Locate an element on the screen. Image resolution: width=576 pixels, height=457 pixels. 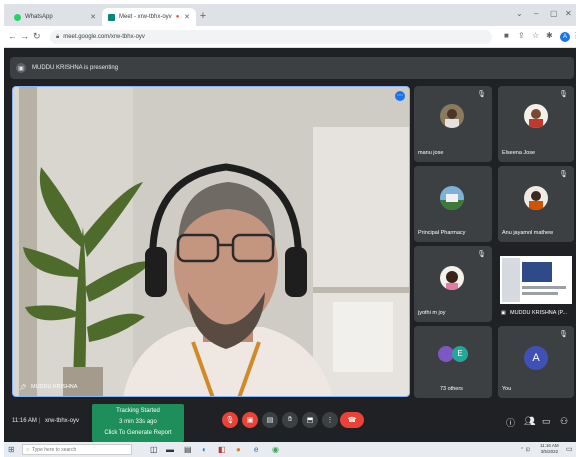
new-tab-button: + is located at coordinates (203, 16).